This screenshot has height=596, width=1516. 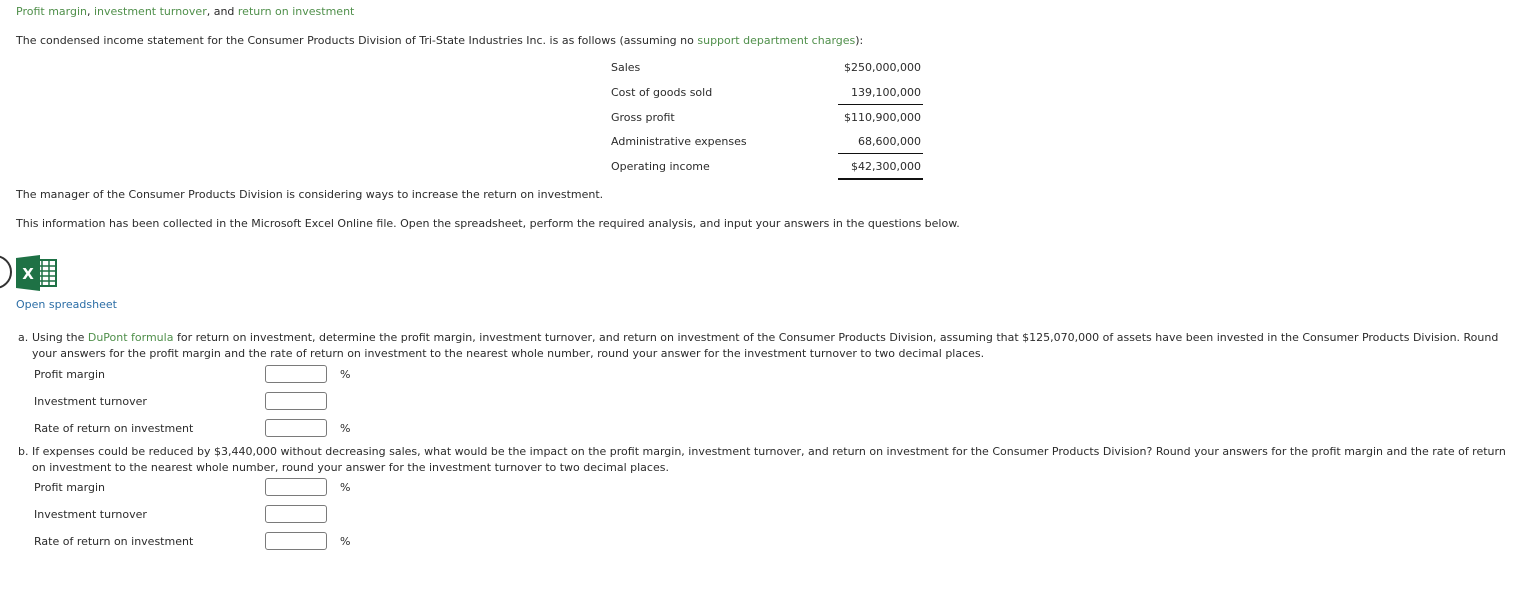 I want to click on investment-turnover-link: investment turnover, so click(x=150, y=11).